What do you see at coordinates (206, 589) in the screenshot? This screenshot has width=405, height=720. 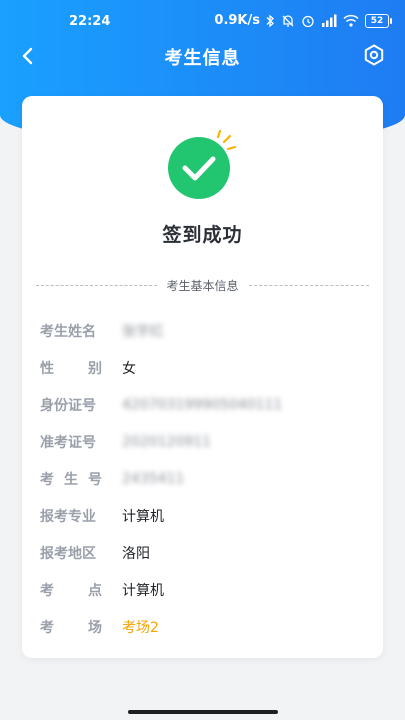 I see `info-row-exam-site: 考 点 计算机` at bounding box center [206, 589].